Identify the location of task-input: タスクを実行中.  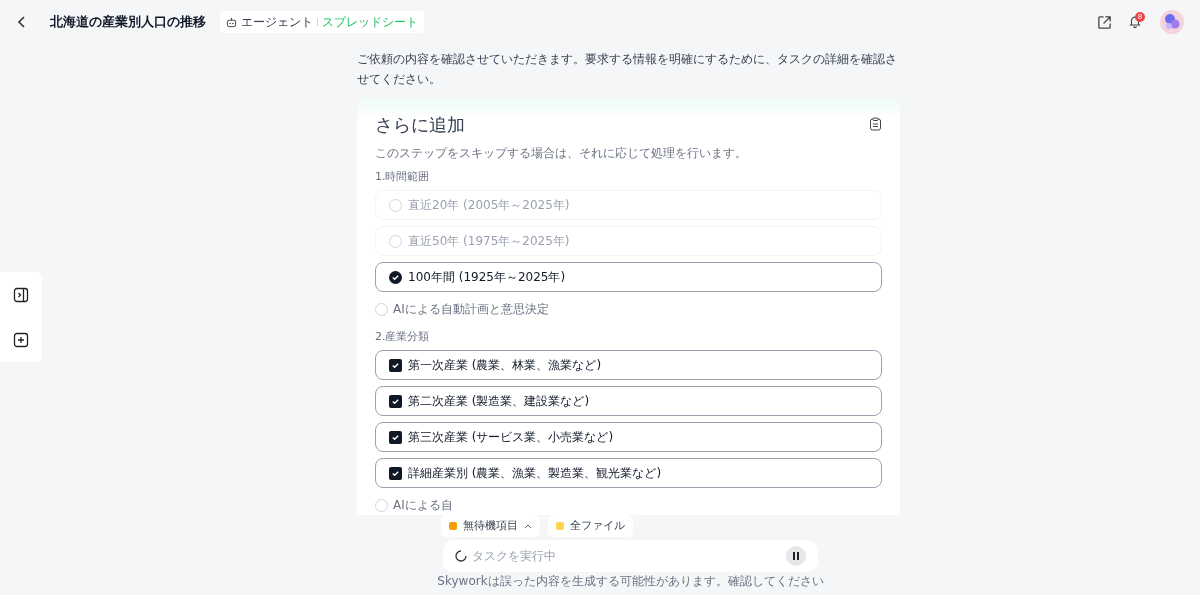
(630, 556).